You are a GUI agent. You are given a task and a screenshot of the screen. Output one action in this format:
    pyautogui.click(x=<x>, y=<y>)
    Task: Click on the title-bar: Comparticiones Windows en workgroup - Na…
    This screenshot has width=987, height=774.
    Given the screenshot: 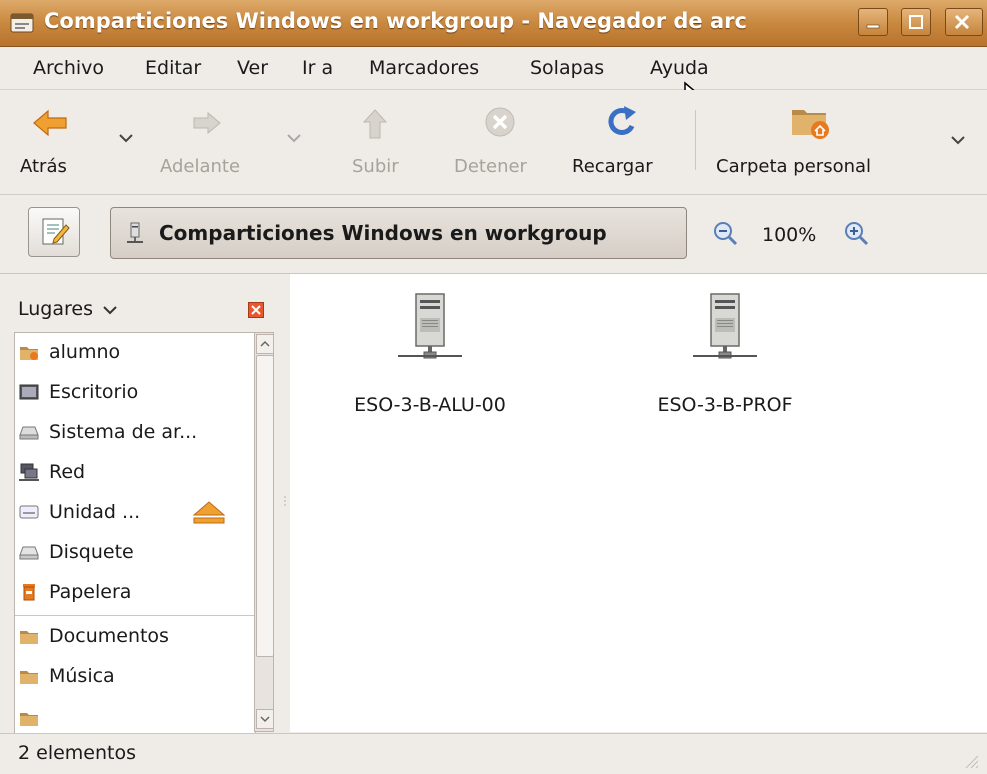 What is the action you would take?
    pyautogui.click(x=493, y=23)
    